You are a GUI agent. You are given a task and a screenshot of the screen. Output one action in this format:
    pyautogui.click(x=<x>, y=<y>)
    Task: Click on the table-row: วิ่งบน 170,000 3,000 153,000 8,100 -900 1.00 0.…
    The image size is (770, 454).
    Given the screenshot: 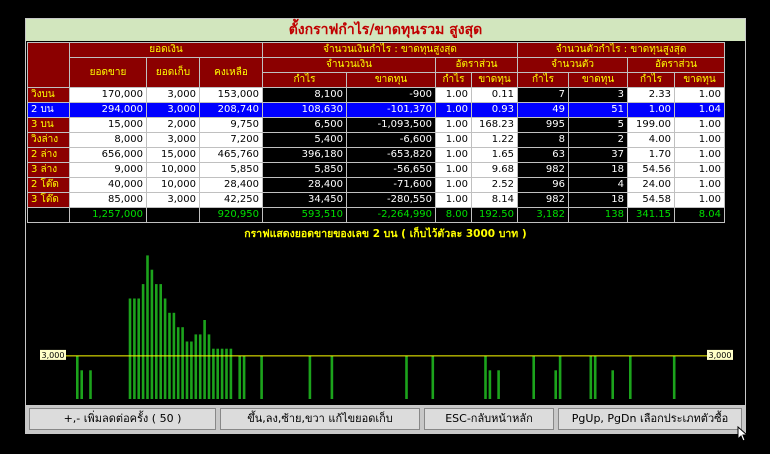 What is the action you would take?
    pyautogui.click(x=376, y=95)
    